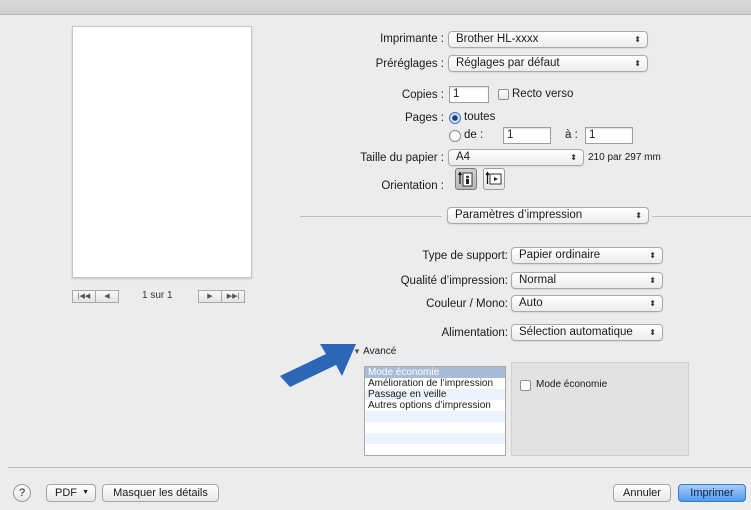  What do you see at coordinates (587, 280) in the screenshot?
I see `print-quality-popup: Normal ⬍` at bounding box center [587, 280].